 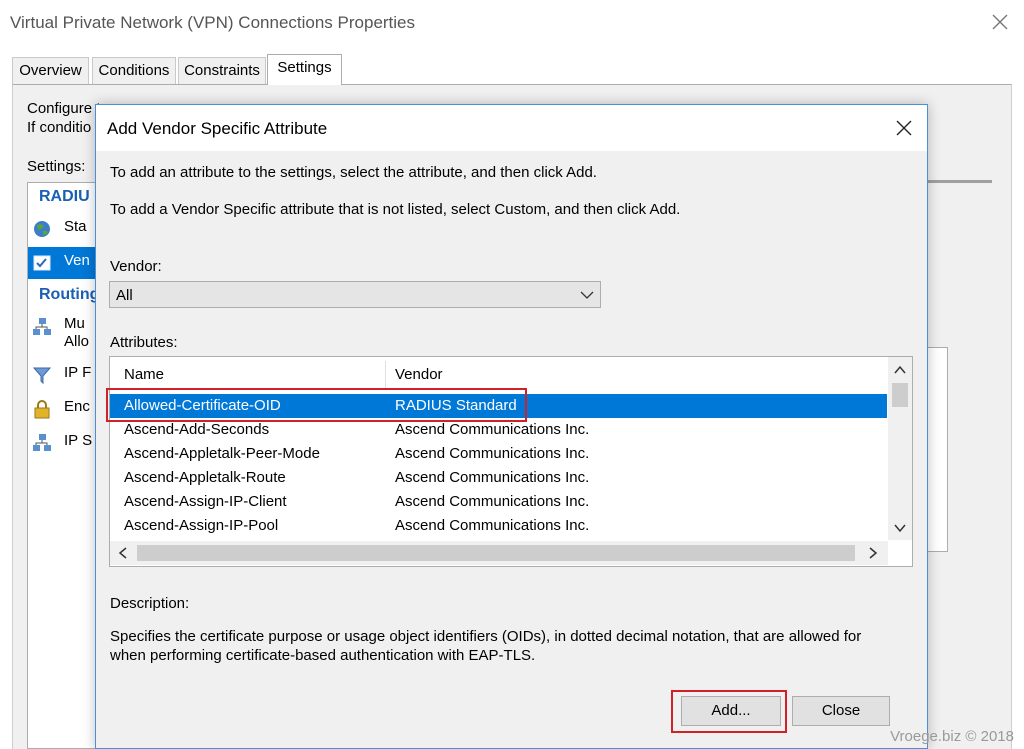 What do you see at coordinates (42, 263) in the screenshot?
I see `checkbox-icon` at bounding box center [42, 263].